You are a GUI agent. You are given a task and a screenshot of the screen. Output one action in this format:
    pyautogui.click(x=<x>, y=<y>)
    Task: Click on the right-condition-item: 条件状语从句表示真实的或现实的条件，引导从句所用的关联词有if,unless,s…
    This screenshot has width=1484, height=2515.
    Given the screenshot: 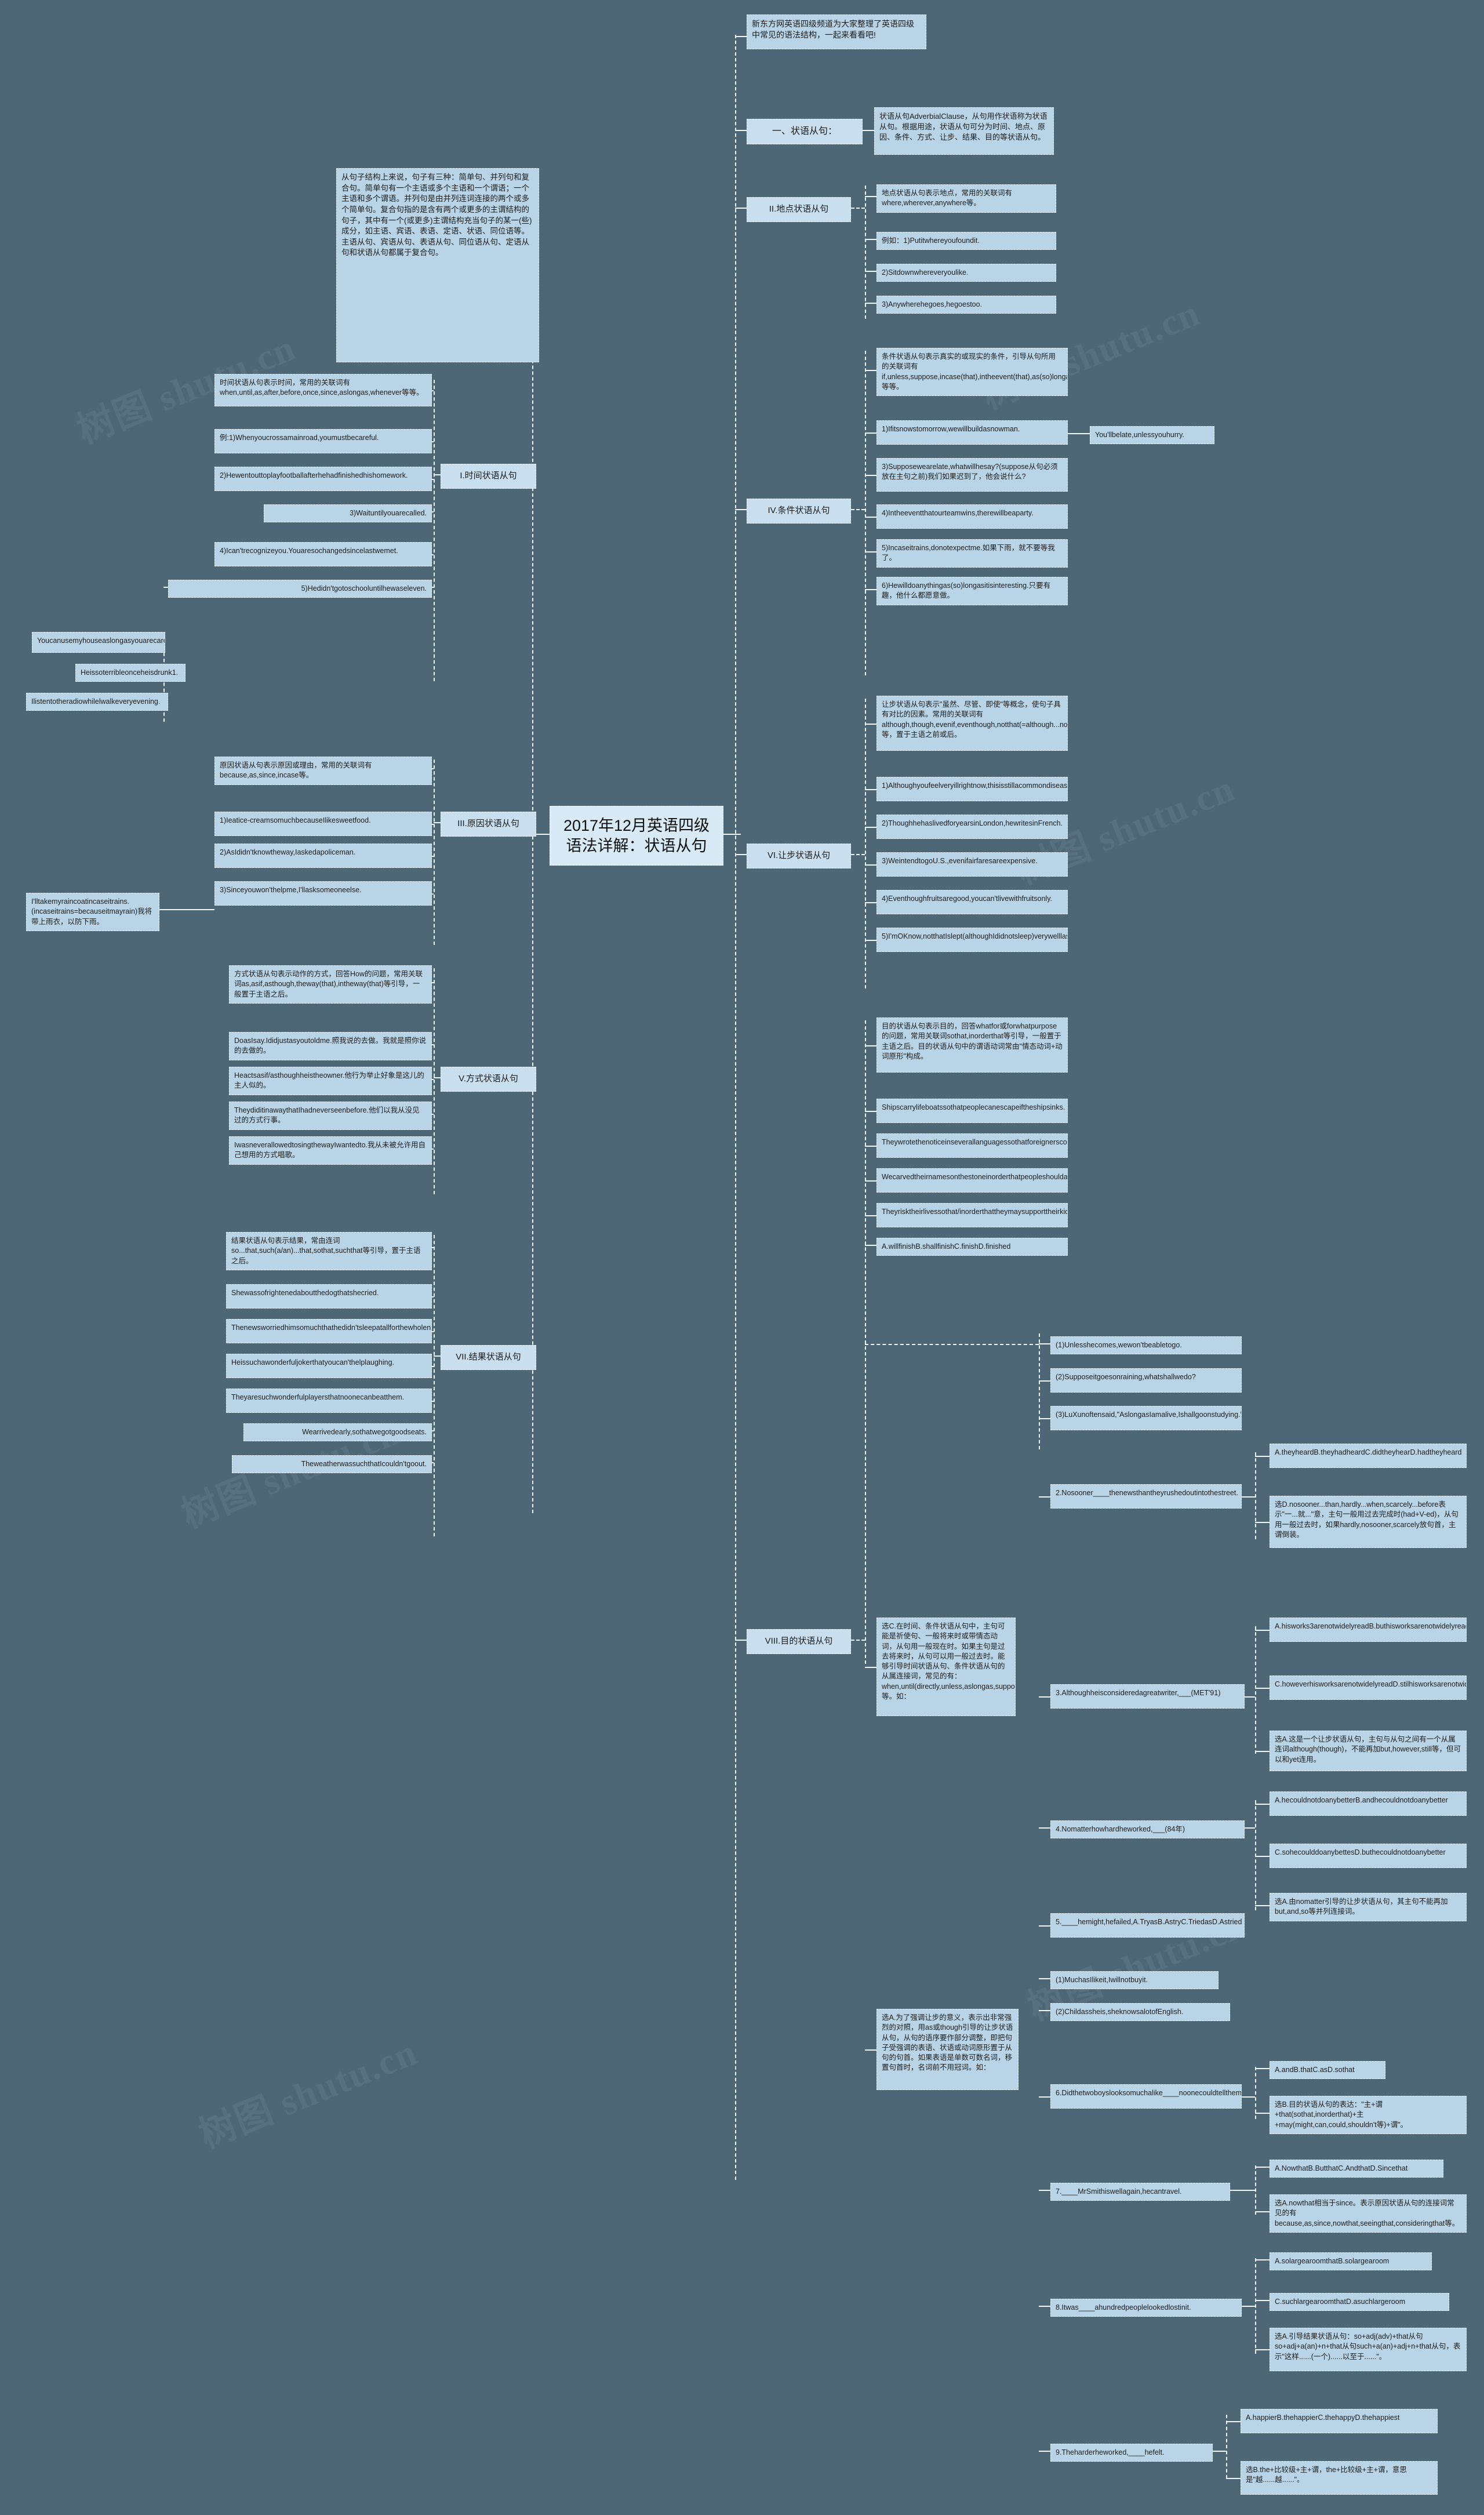 What is the action you would take?
    pyautogui.click(x=972, y=372)
    